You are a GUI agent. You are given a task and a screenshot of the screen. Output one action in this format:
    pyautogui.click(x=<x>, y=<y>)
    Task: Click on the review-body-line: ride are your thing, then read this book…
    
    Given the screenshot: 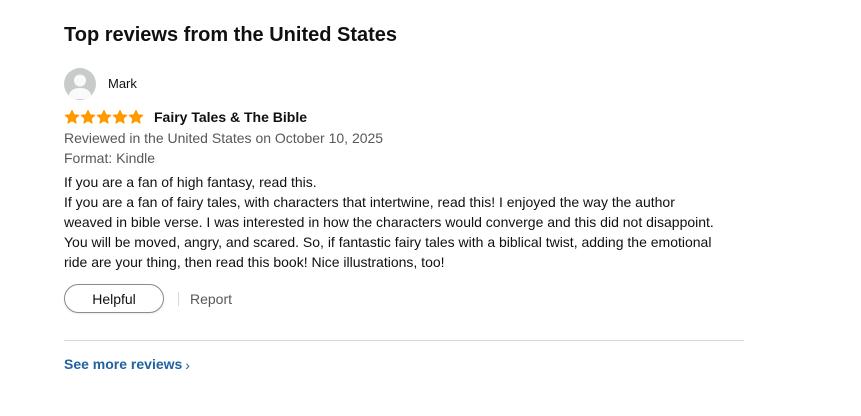 What is the action you would take?
    pyautogui.click(x=254, y=262)
    